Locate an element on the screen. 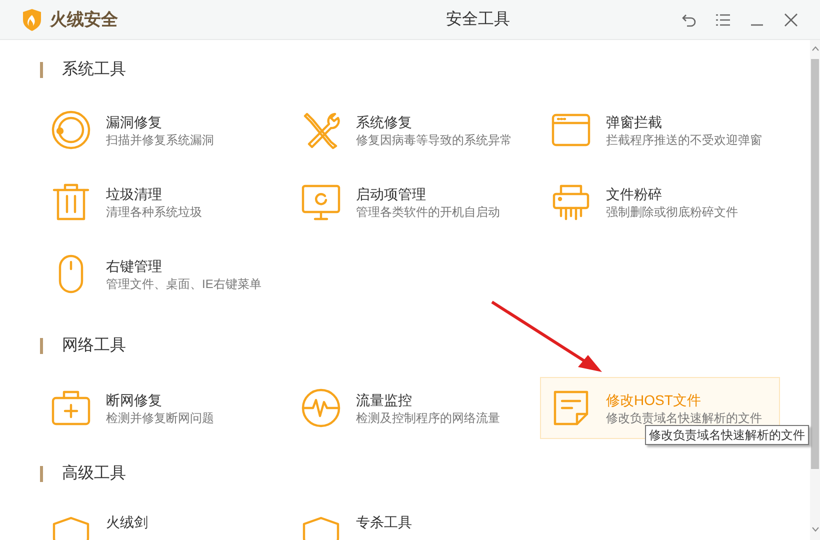 Image resolution: width=820 pixels, height=540 pixels. tool-description: 修复因病毒等导致的系统异常 is located at coordinates (434, 140).